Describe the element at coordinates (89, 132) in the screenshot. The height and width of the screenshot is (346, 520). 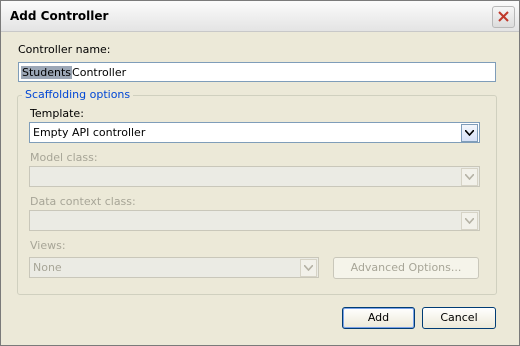
I see `template-value: Empty API controller` at that location.